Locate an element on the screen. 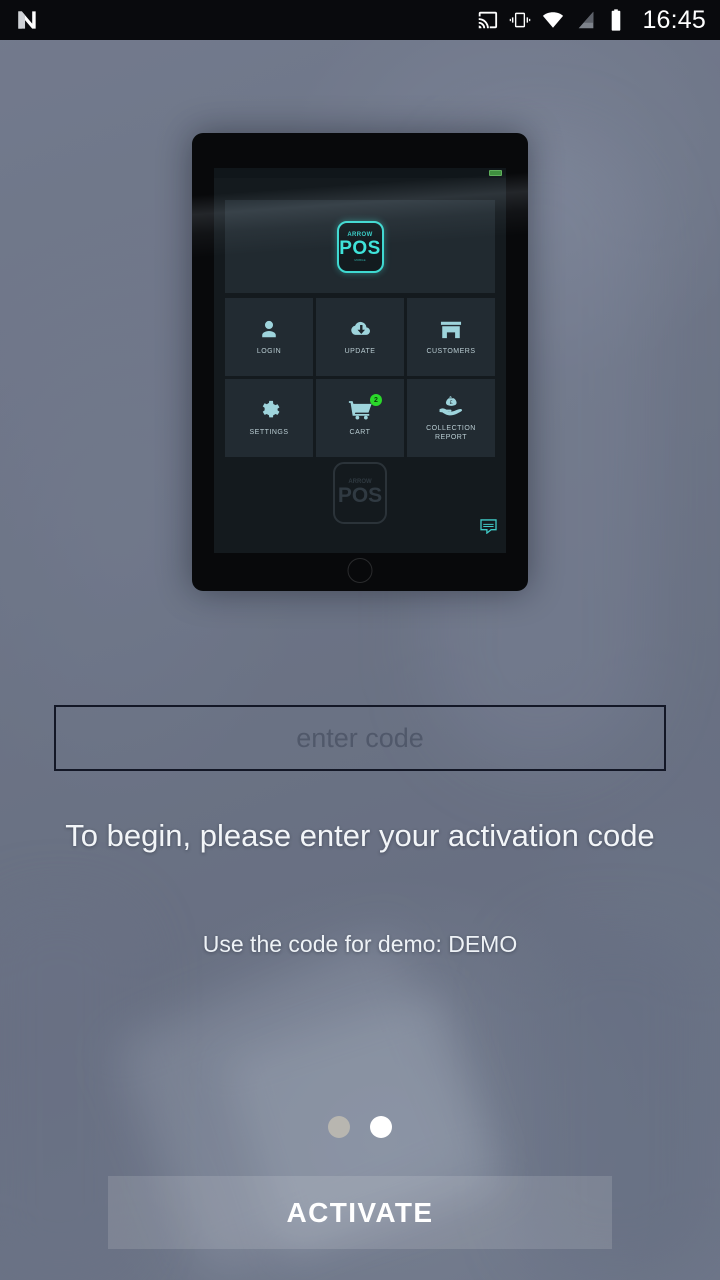 The image size is (720, 1280). pos-logo: ARROW POS MOBILE is located at coordinates (360, 246).